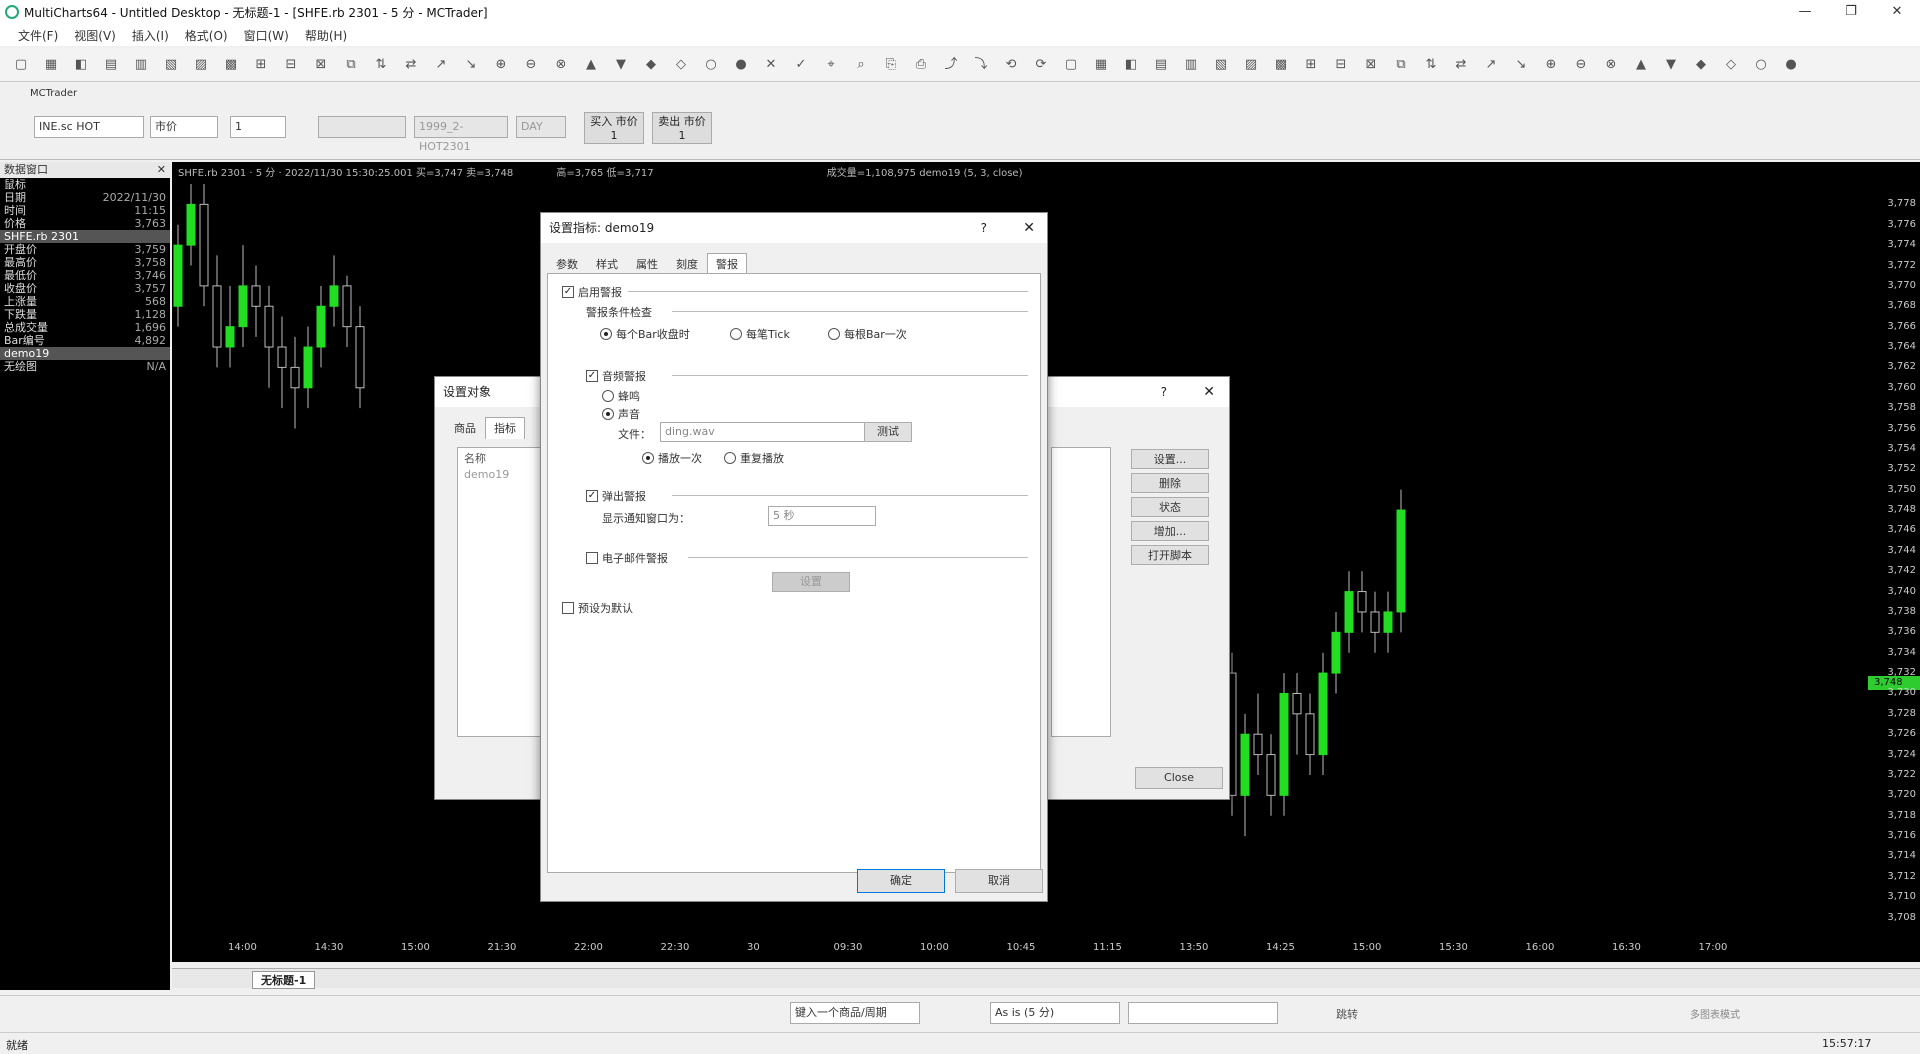 This screenshot has width=1920, height=1054. What do you see at coordinates (682, 128) in the screenshot?
I see `sell-market-button: 卖出 市价 1` at bounding box center [682, 128].